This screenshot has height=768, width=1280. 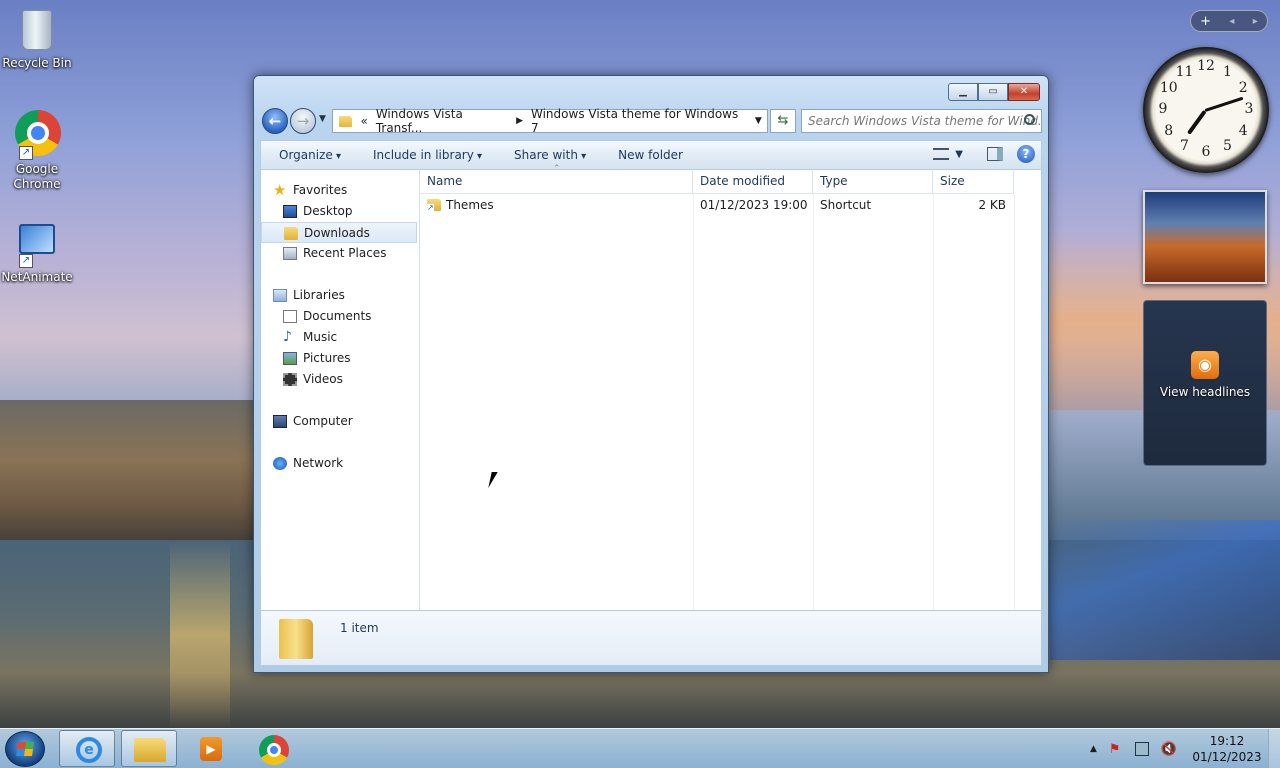 What do you see at coordinates (427, 155) in the screenshot?
I see `include-in-library-button: Include in library` at bounding box center [427, 155].